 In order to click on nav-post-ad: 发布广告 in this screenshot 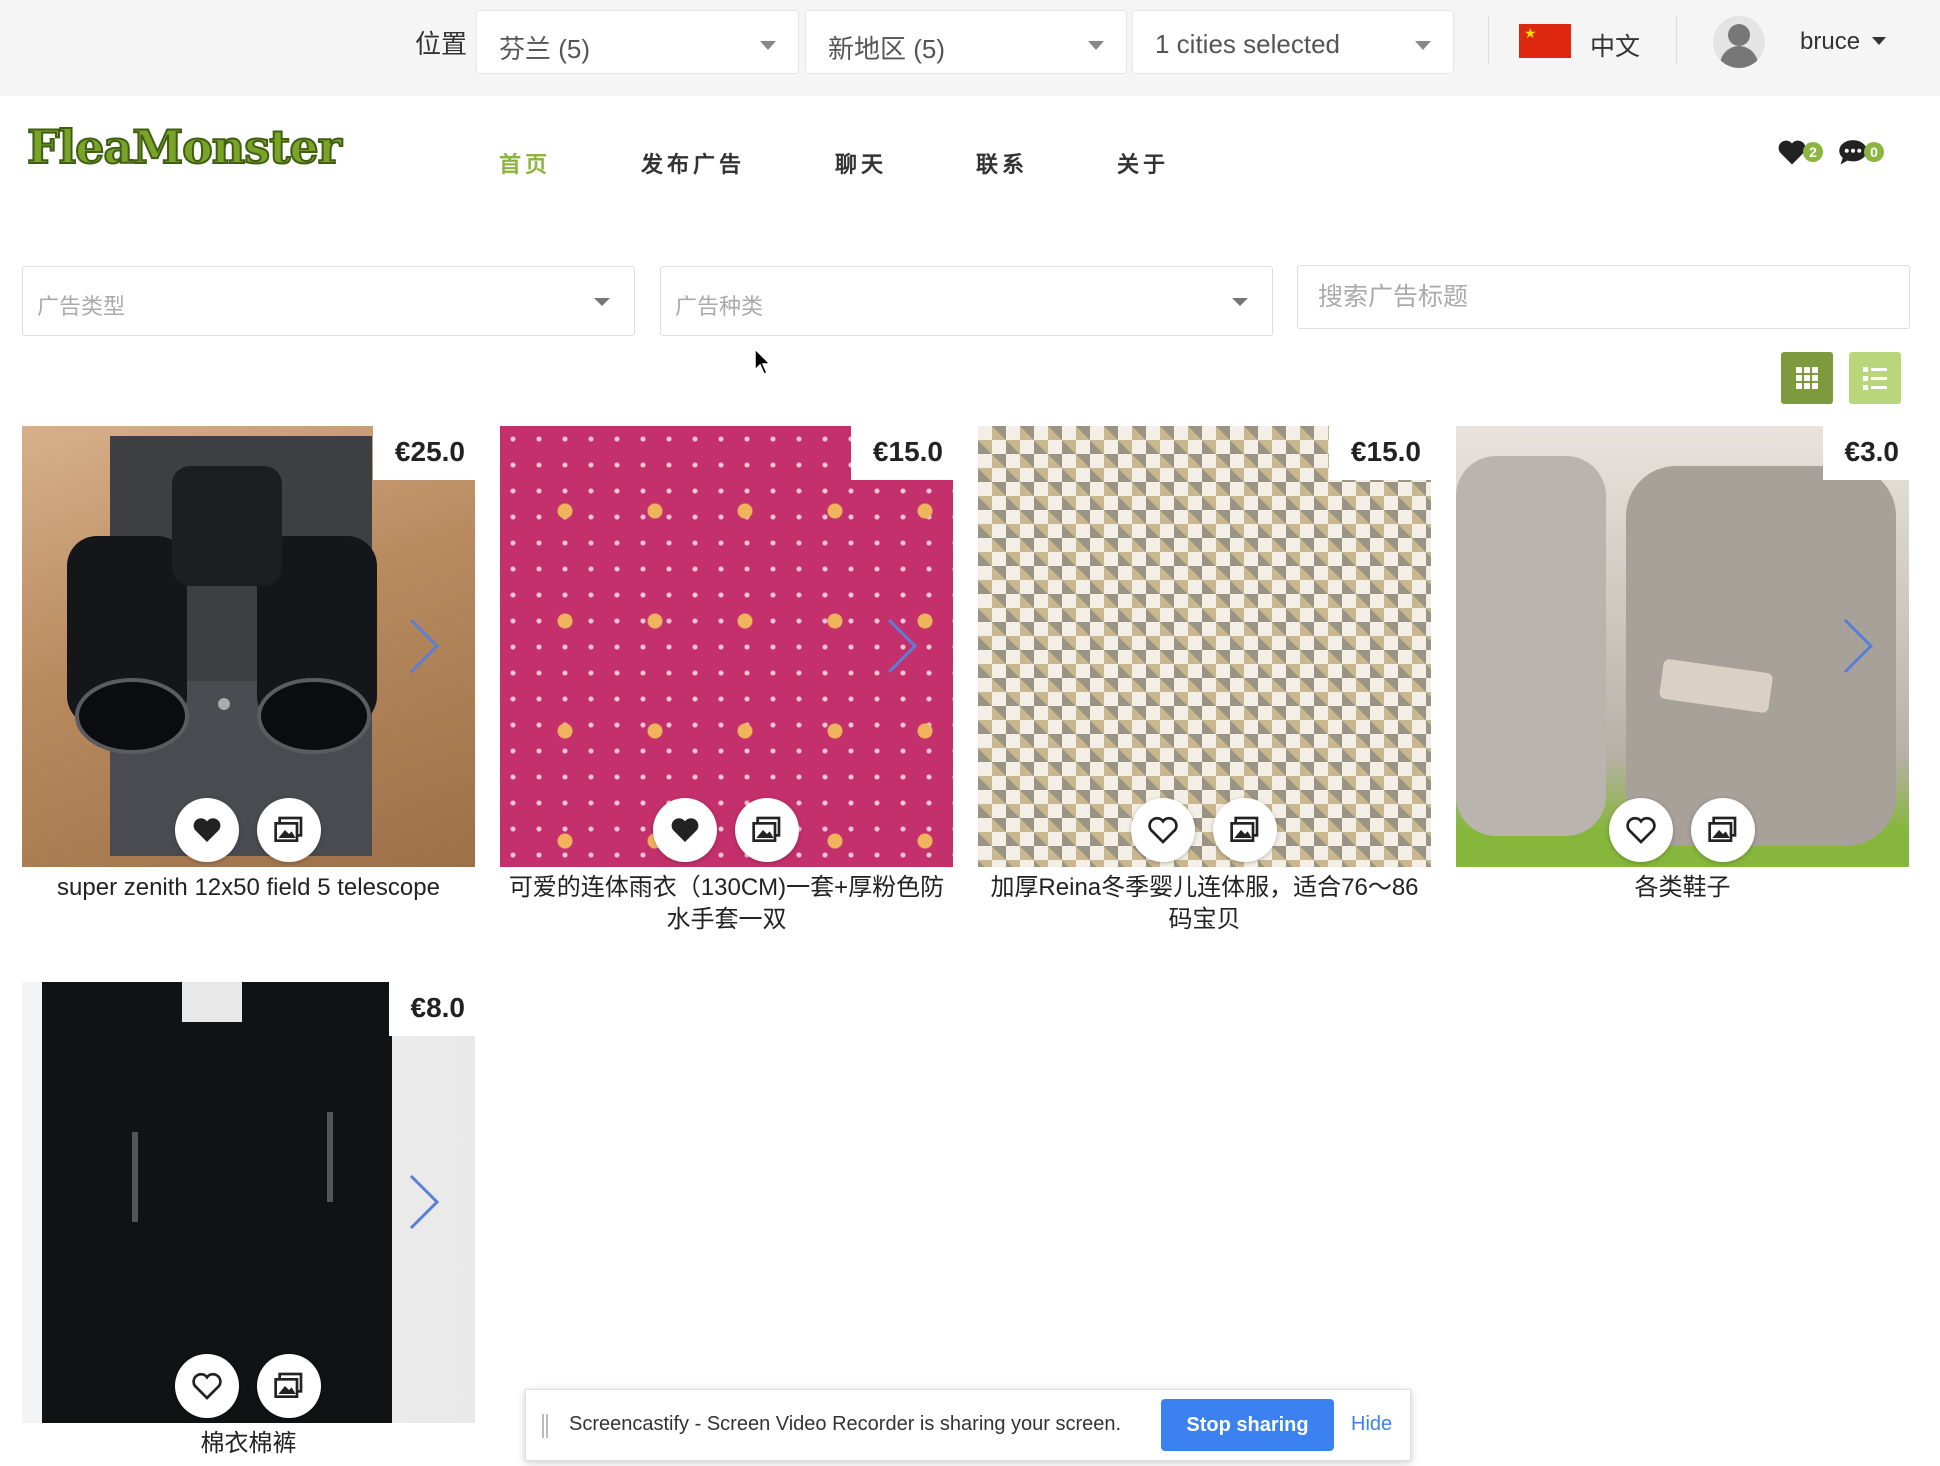, I will do `click(693, 163)`.